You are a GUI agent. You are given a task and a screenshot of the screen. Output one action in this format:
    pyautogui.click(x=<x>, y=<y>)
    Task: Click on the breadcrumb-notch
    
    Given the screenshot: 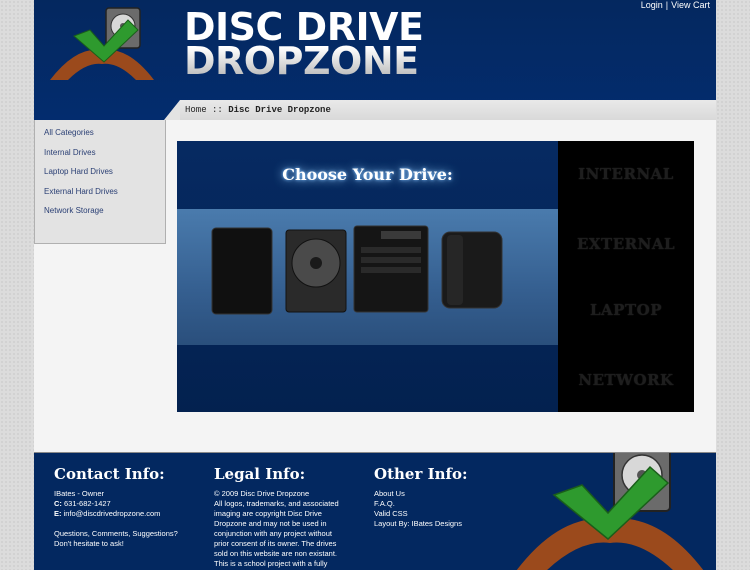 What is the action you would take?
    pyautogui.click(x=172, y=110)
    